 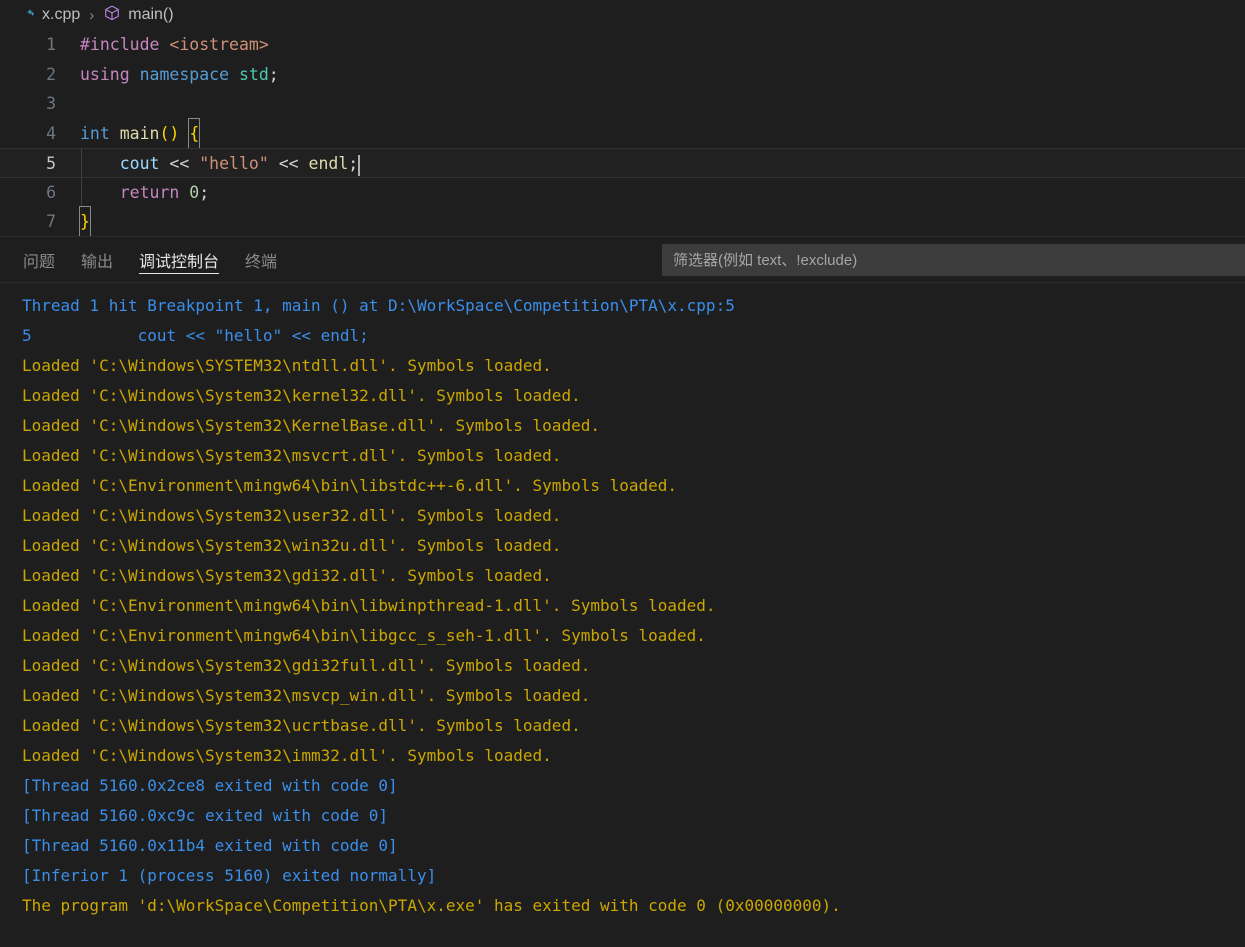 I want to click on breadcrumb-item-symbol: main(), so click(x=138, y=15).